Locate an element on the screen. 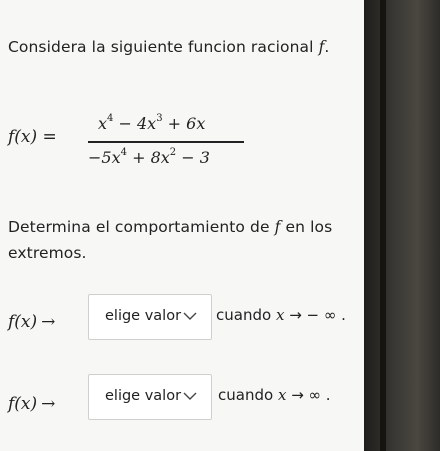 The image size is (440, 451). function-lhs: f(x) = is located at coordinates (32, 137).